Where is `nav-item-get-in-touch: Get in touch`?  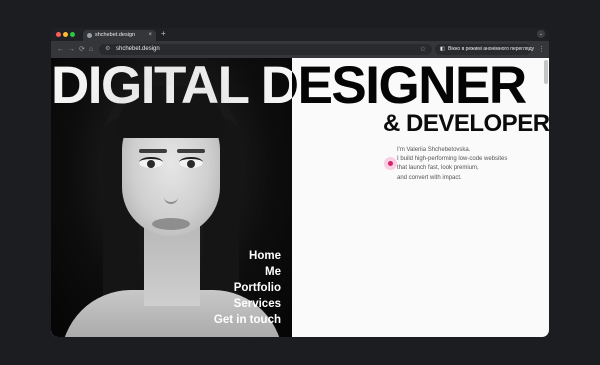
nav-item-get-in-touch: Get in touch is located at coordinates (247, 320).